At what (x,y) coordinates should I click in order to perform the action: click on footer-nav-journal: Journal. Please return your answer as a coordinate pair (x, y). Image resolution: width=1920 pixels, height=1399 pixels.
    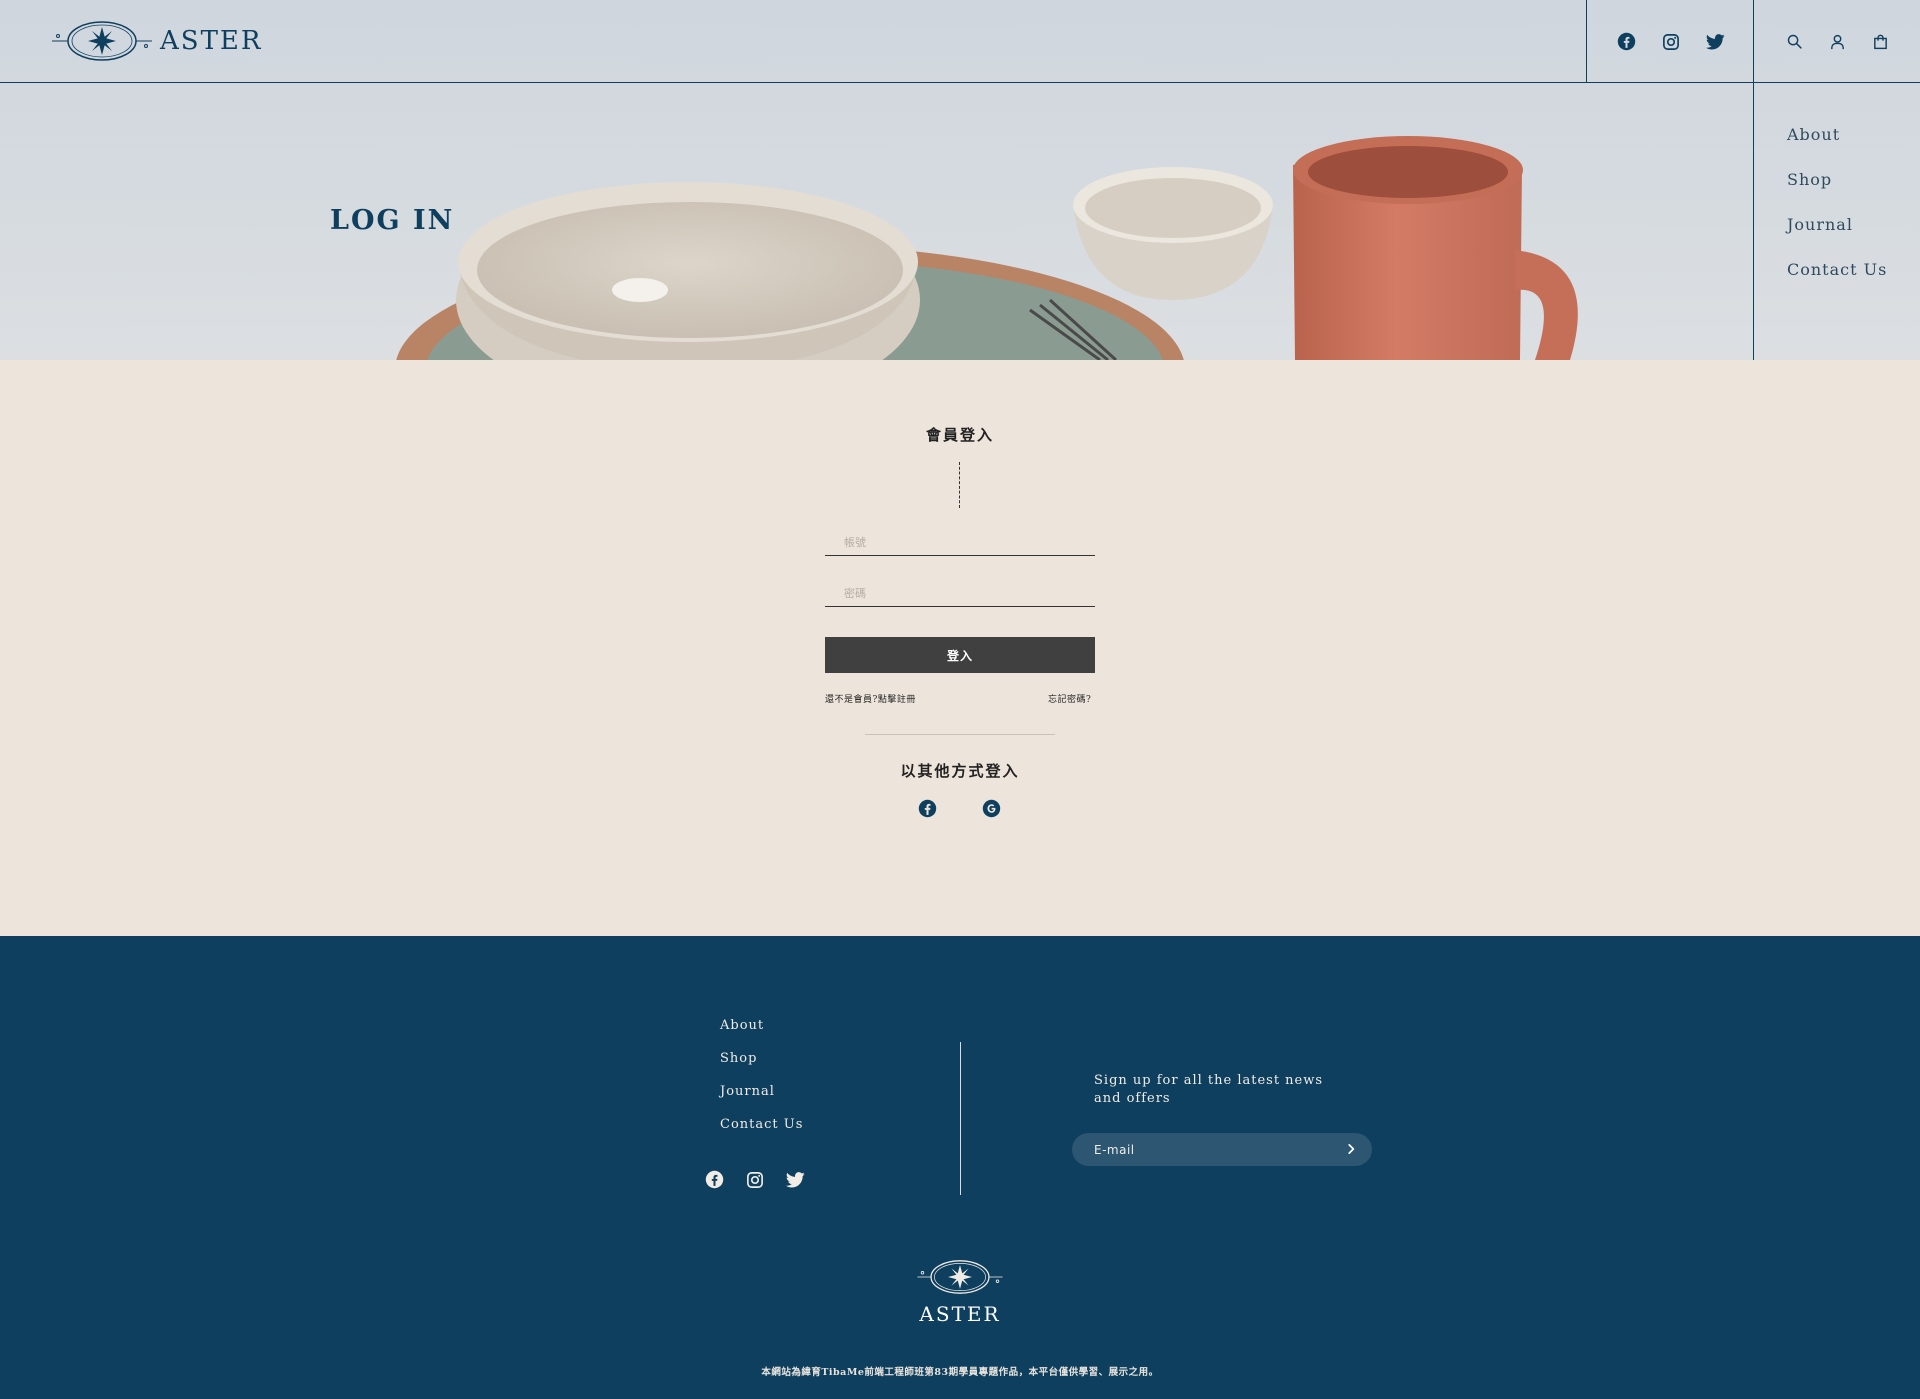
    Looking at the image, I should click on (761, 1100).